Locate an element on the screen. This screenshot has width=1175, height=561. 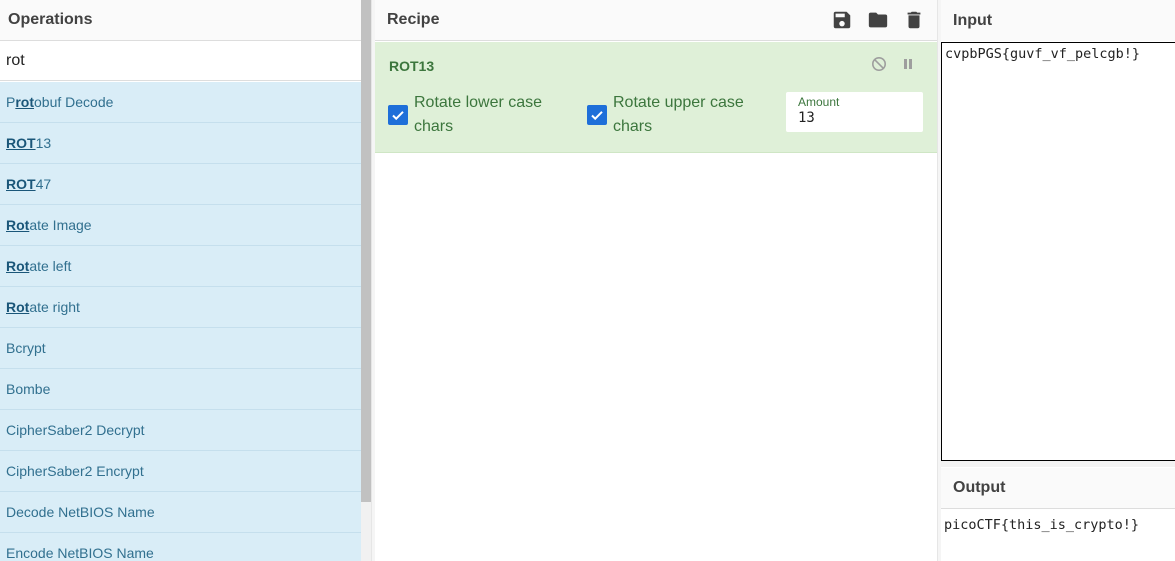
amount-field: Amount is located at coordinates (854, 112).